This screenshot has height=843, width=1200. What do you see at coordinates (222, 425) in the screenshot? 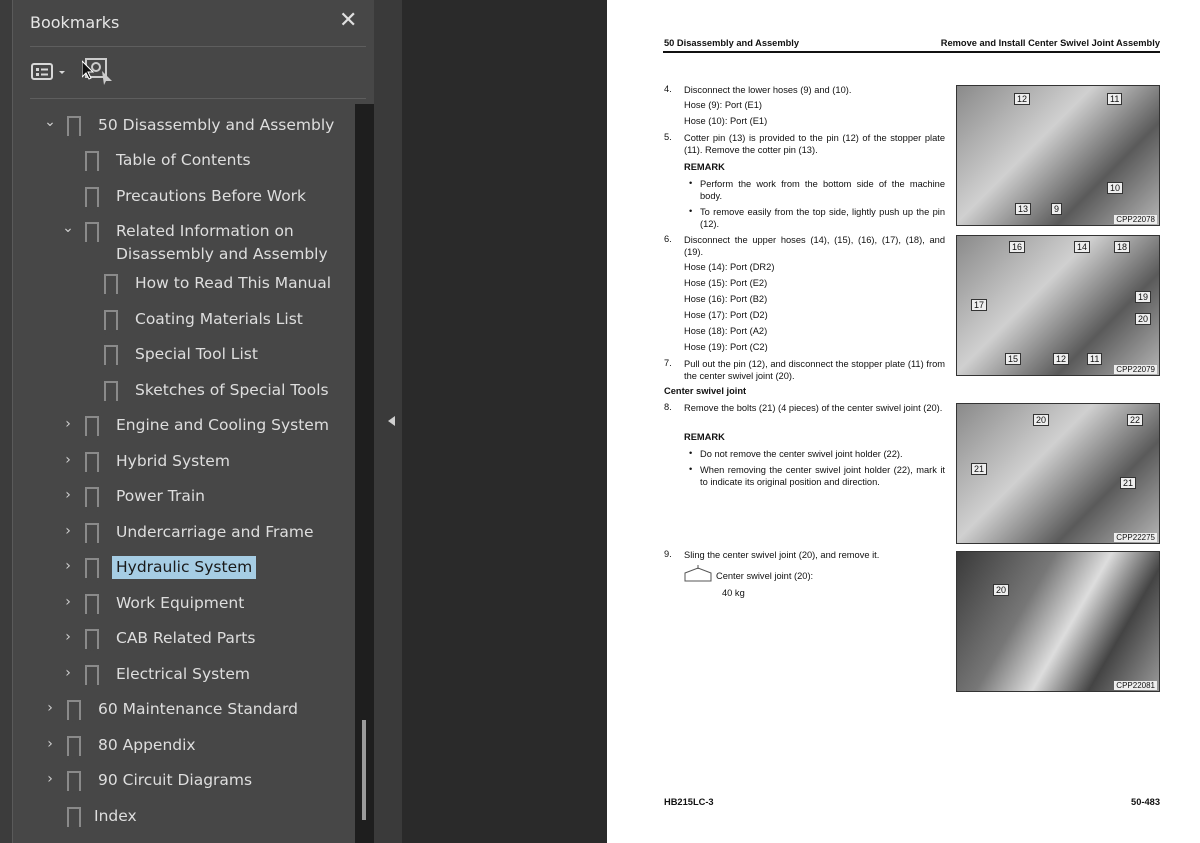
I see `bookmark-label: Engine and Cooling System` at bounding box center [222, 425].